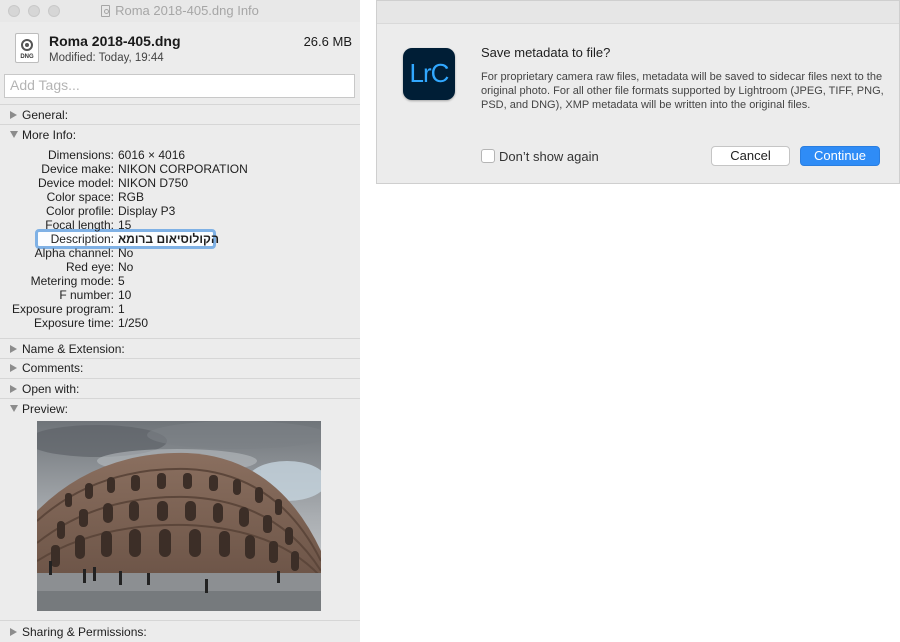 Image resolution: width=900 pixels, height=642 pixels. I want to click on info-row-focal-length: Focal length: 15, so click(88, 225).